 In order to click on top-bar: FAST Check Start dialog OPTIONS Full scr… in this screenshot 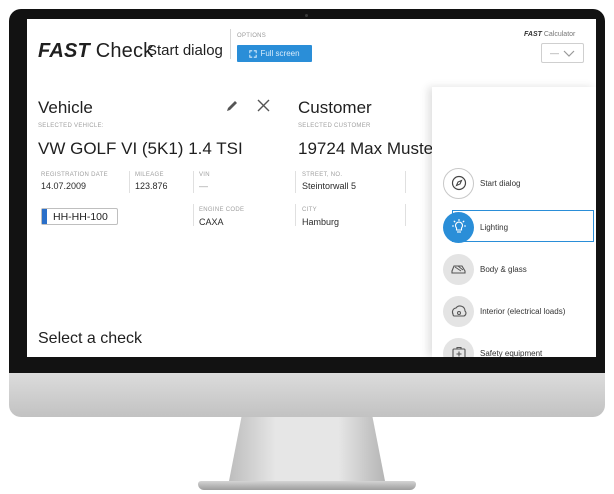, I will do `click(311, 46)`.